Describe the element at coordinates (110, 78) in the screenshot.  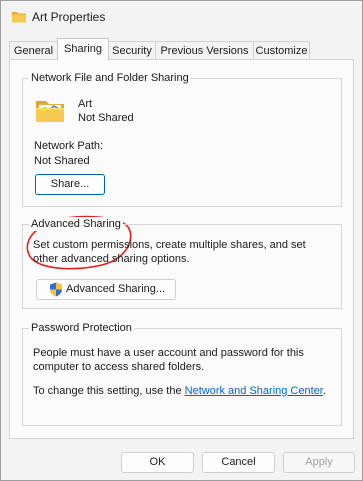
I see `group-title: Network File and Folder Sharing` at that location.